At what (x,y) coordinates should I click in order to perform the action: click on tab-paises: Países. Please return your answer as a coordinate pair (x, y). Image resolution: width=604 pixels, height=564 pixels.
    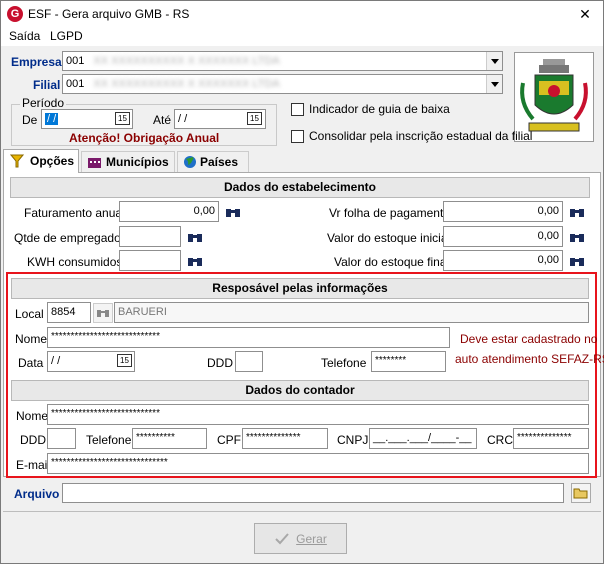
    Looking at the image, I should click on (213, 161).